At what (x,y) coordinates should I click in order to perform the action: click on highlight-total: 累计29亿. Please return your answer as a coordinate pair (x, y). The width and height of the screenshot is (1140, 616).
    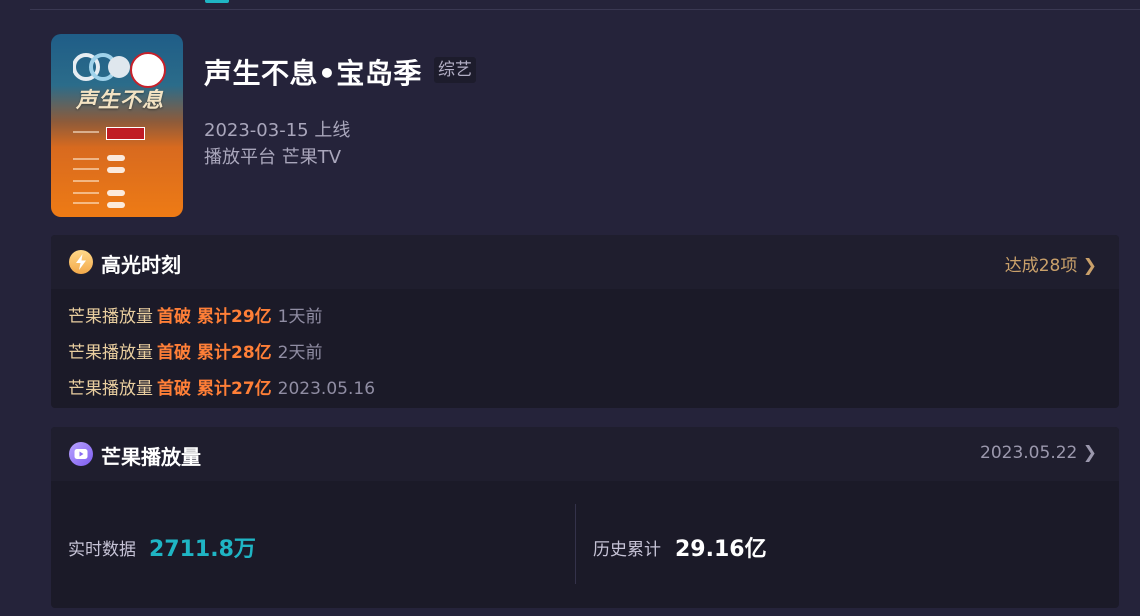
    Looking at the image, I should click on (234, 317).